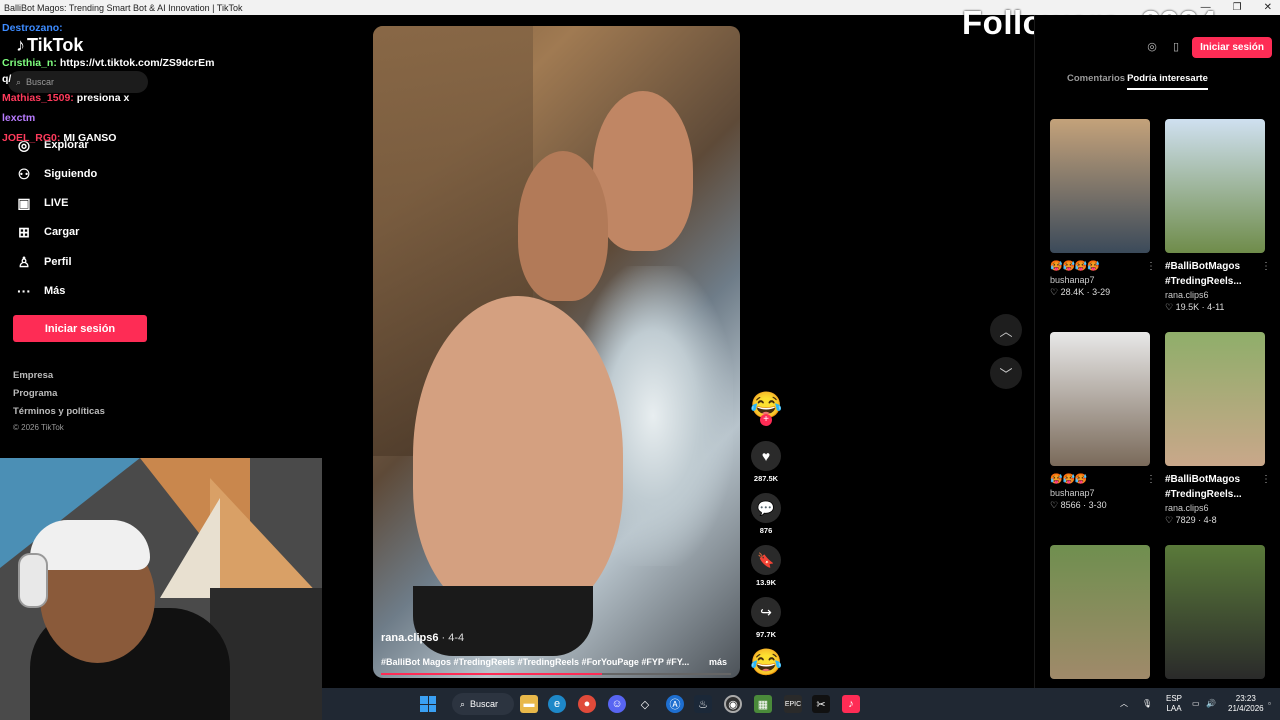 The width and height of the screenshot is (1280, 720). I want to click on chrome-icon: ●, so click(587, 704).